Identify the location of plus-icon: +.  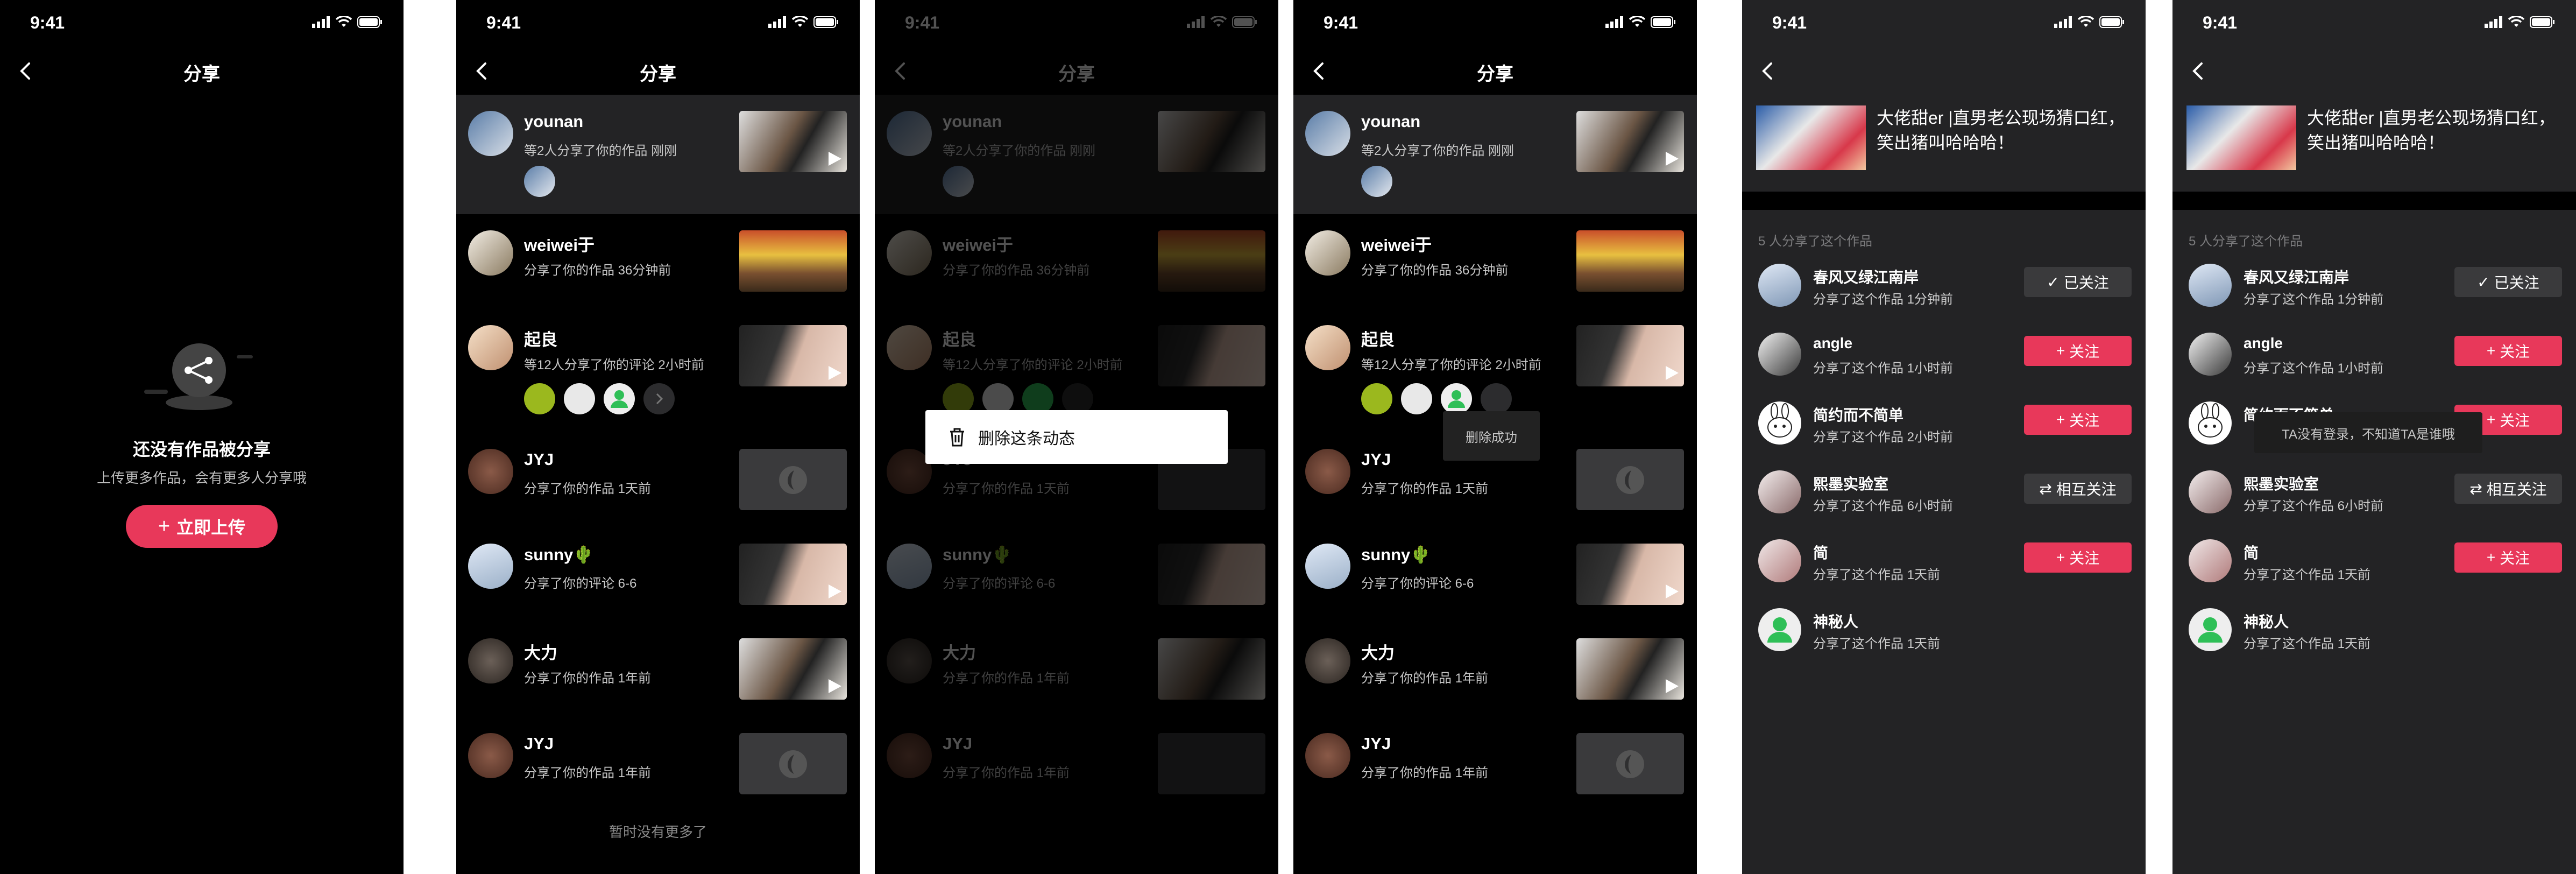
(2060, 420).